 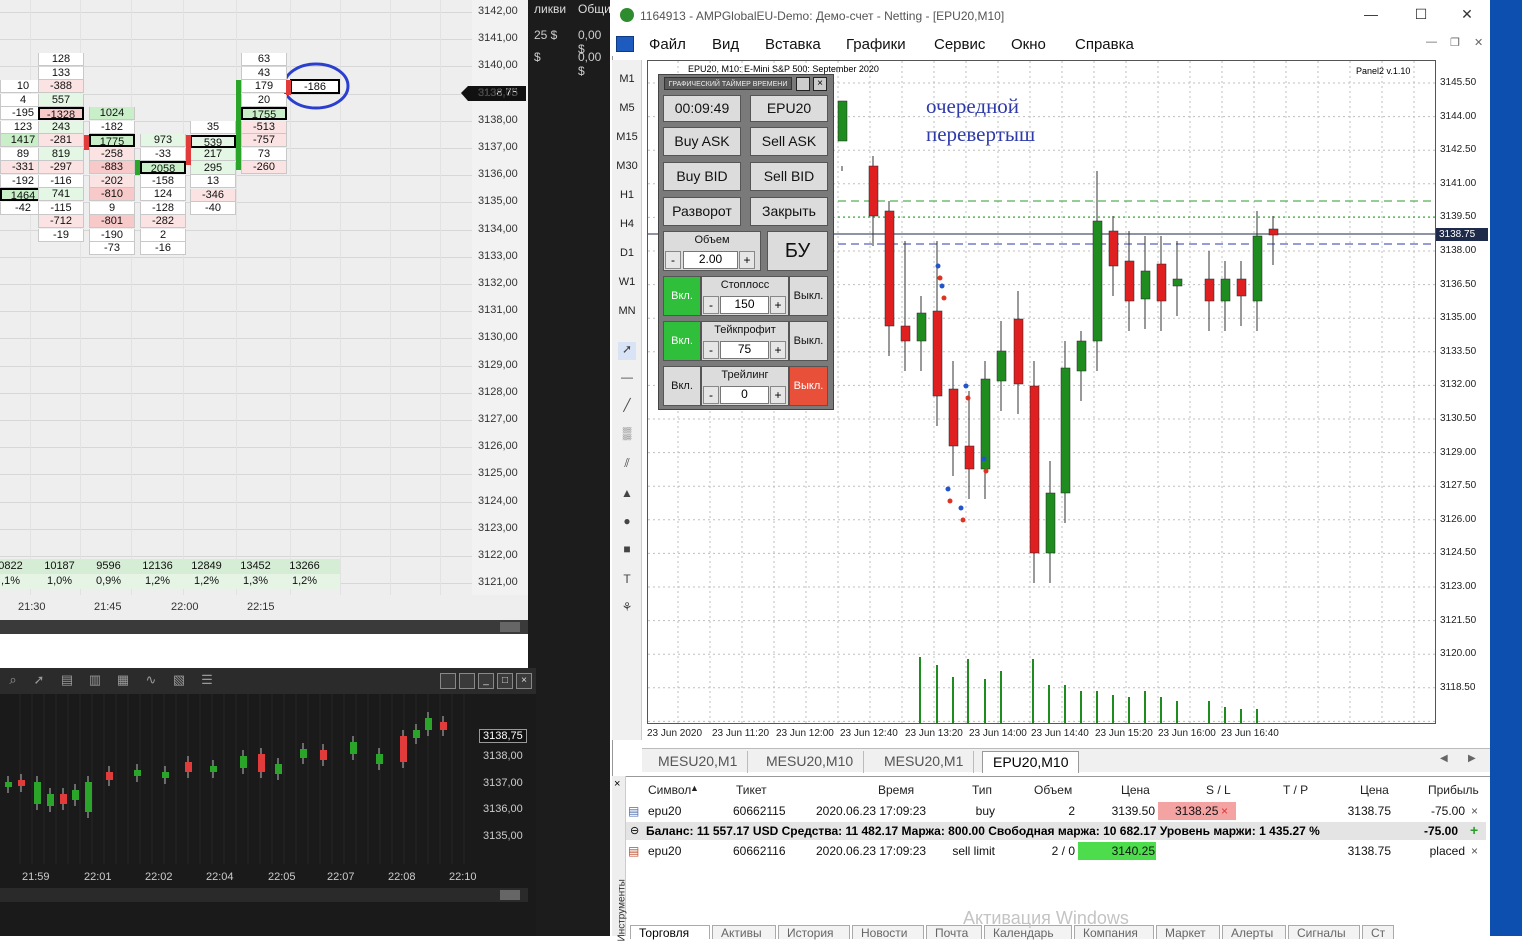 What do you see at coordinates (1104, 44) in the screenshot?
I see `menu-help: Справка` at bounding box center [1104, 44].